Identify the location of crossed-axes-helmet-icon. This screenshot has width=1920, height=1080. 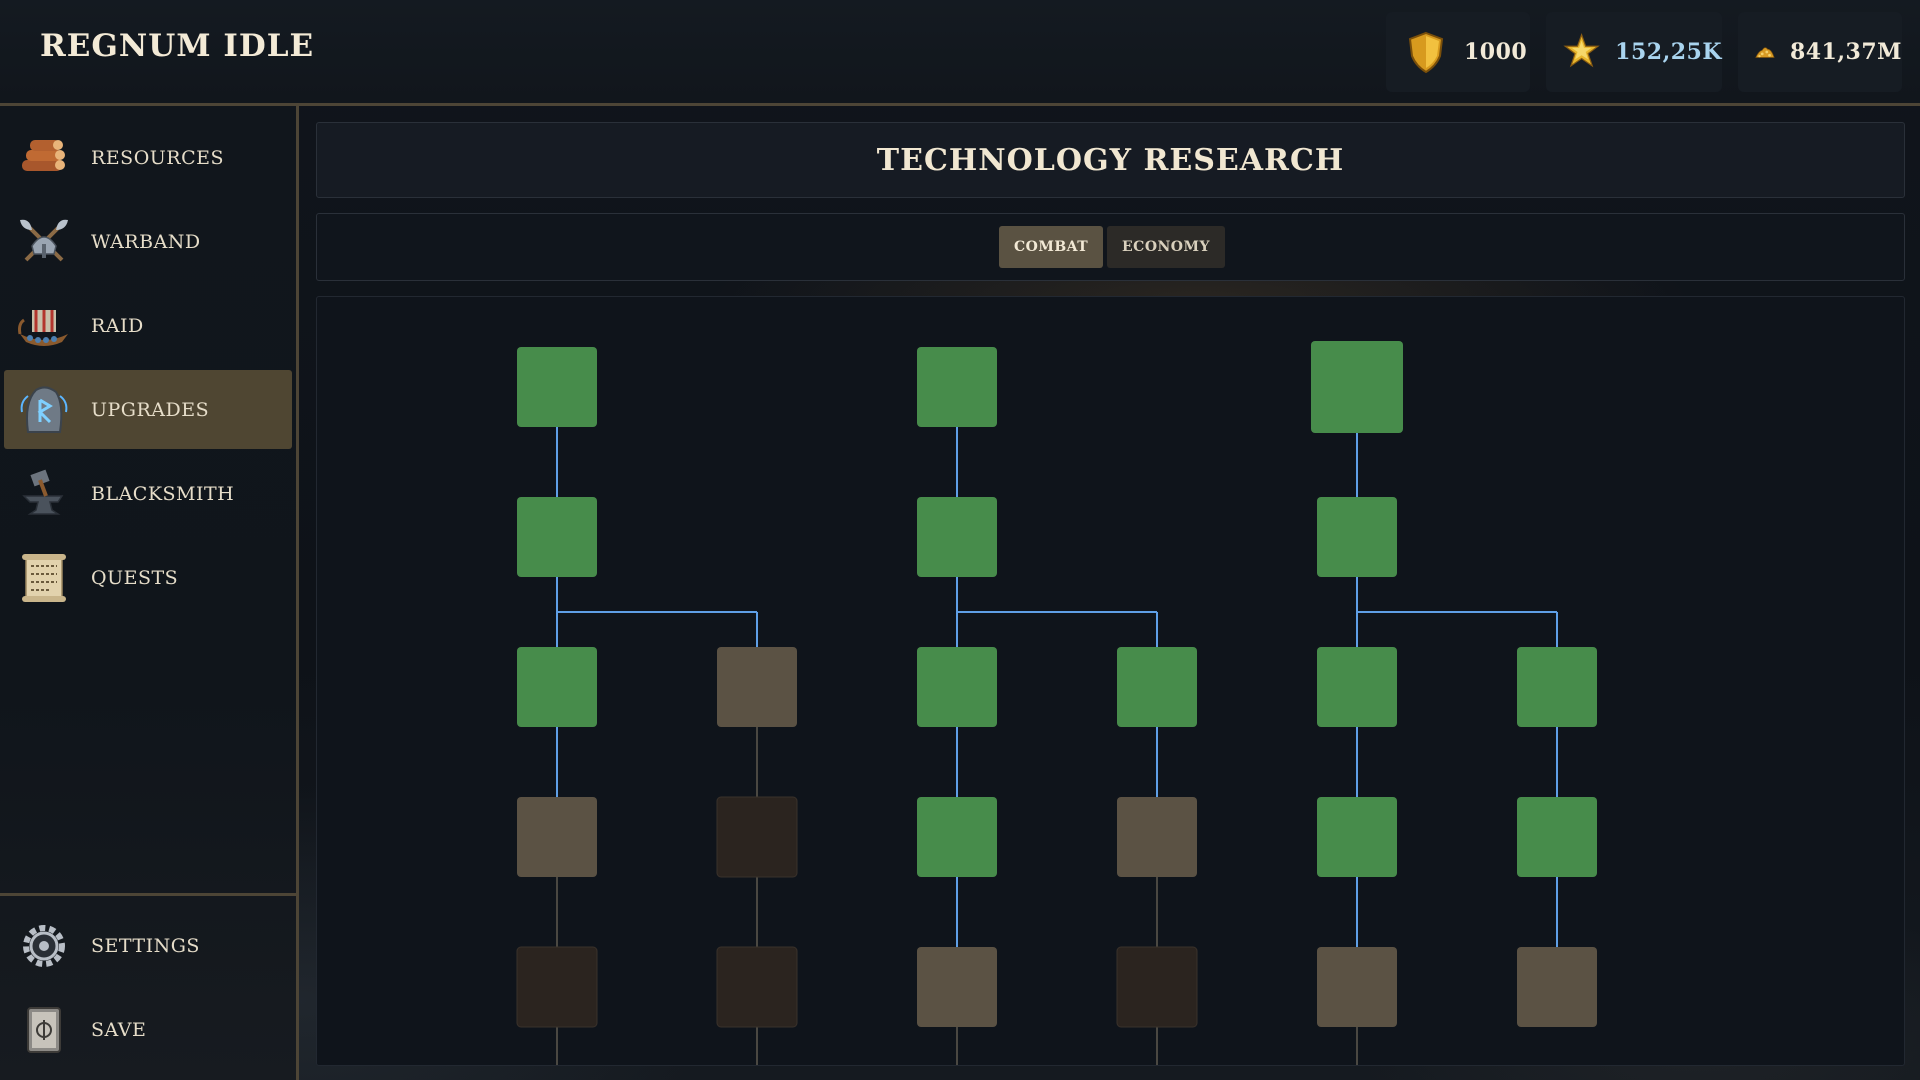
(44, 240).